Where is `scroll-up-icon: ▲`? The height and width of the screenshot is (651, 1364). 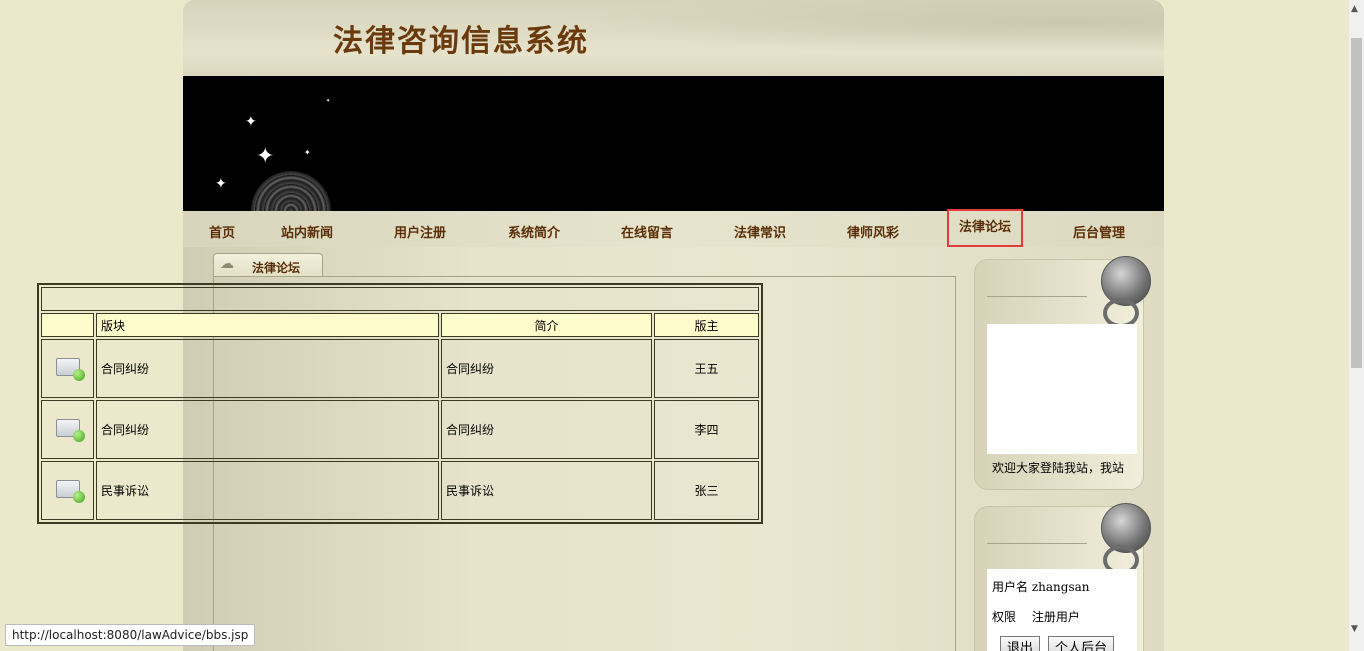 scroll-up-icon: ▲ is located at coordinates (1354, 9).